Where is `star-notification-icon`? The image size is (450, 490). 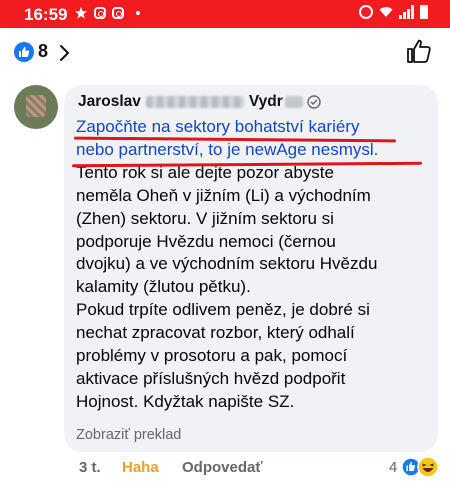 star-notification-icon is located at coordinates (81, 13).